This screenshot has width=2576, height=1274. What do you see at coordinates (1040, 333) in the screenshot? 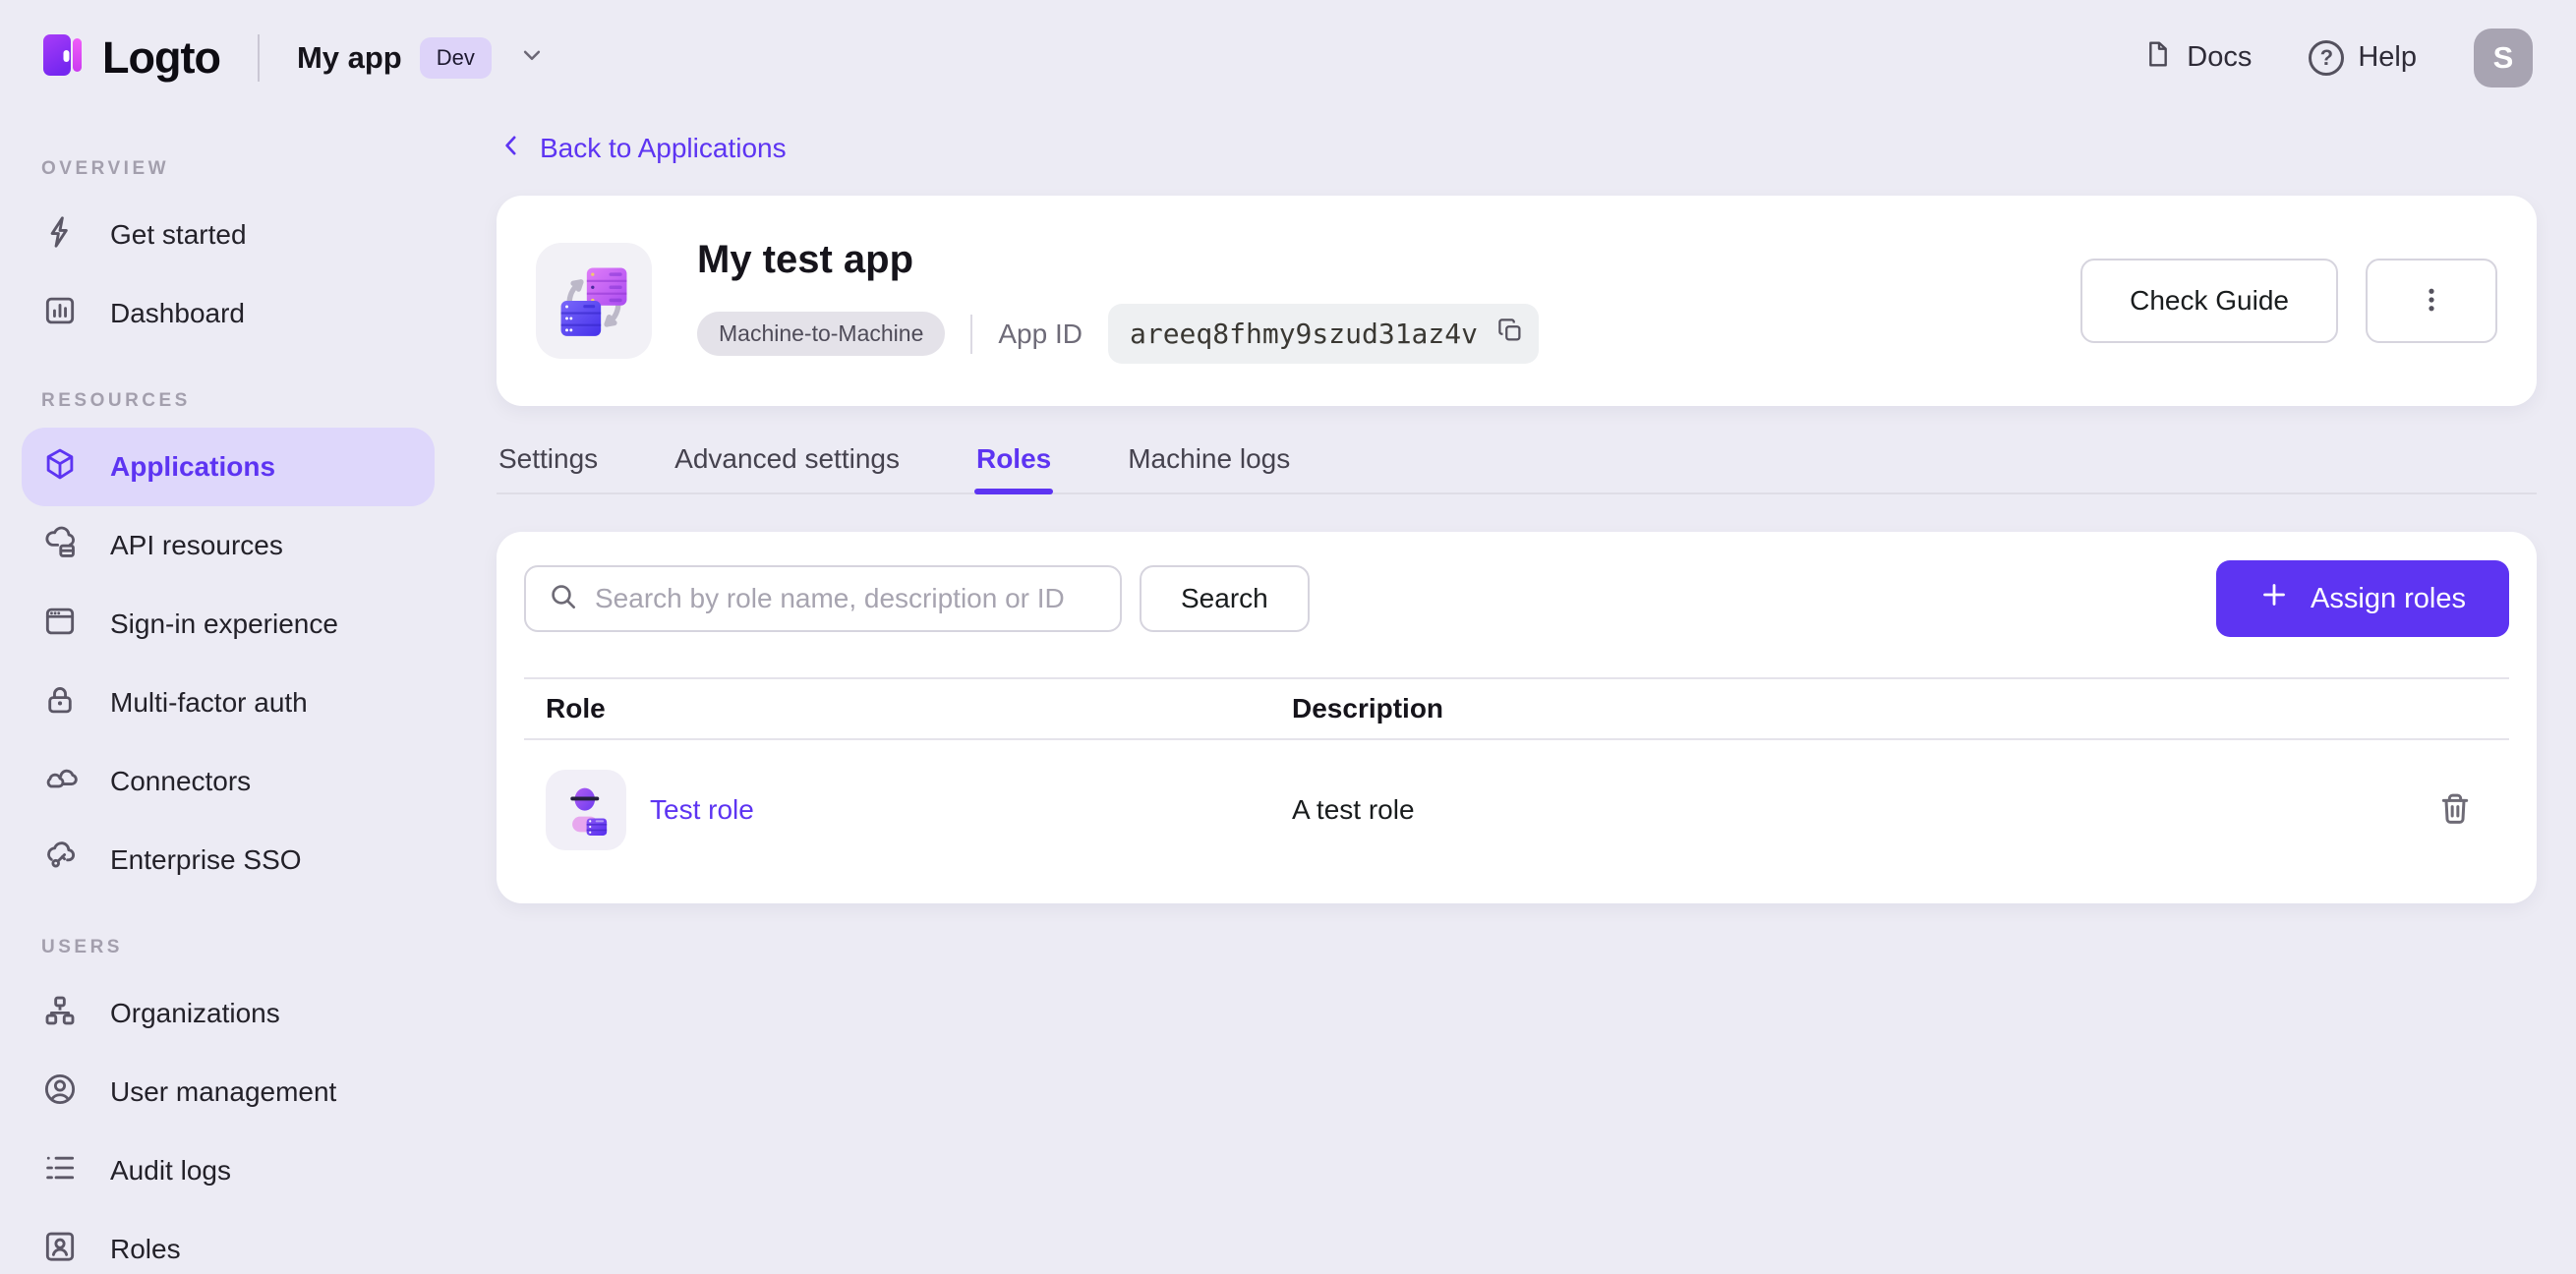
I see `app-id-label: App ID` at bounding box center [1040, 333].